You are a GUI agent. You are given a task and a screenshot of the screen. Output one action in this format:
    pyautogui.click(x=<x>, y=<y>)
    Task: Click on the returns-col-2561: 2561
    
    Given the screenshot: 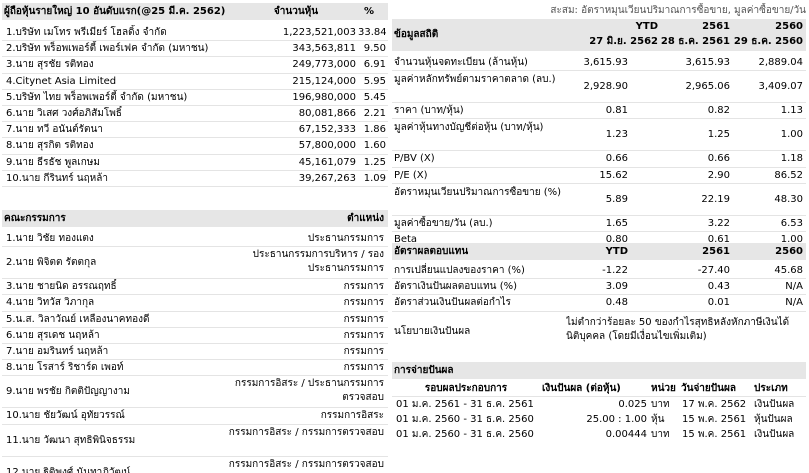 What is the action you would take?
    pyautogui.click(x=716, y=251)
    